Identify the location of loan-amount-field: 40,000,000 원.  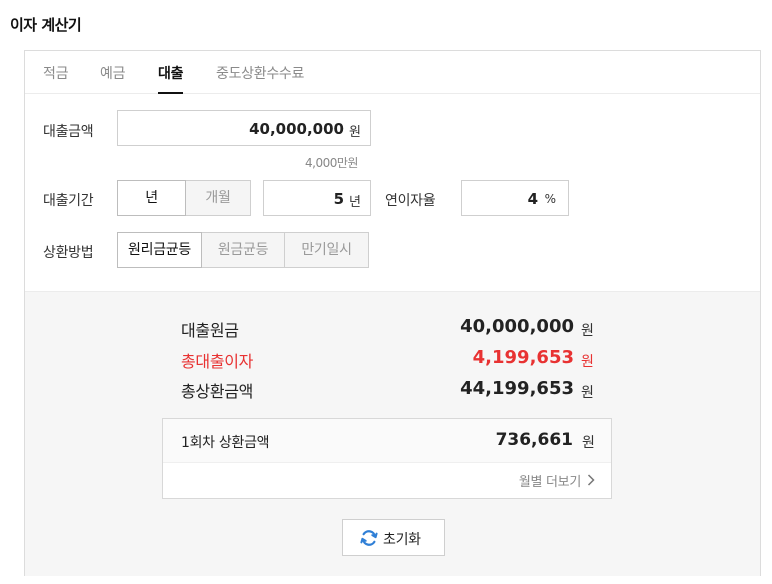
(244, 128).